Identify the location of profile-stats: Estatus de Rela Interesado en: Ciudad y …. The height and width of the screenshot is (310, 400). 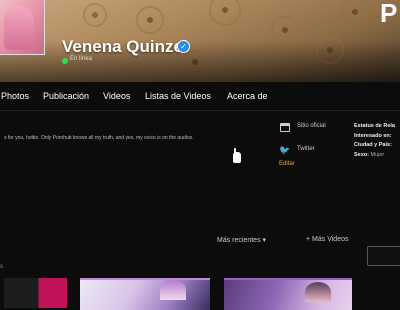
(374, 141).